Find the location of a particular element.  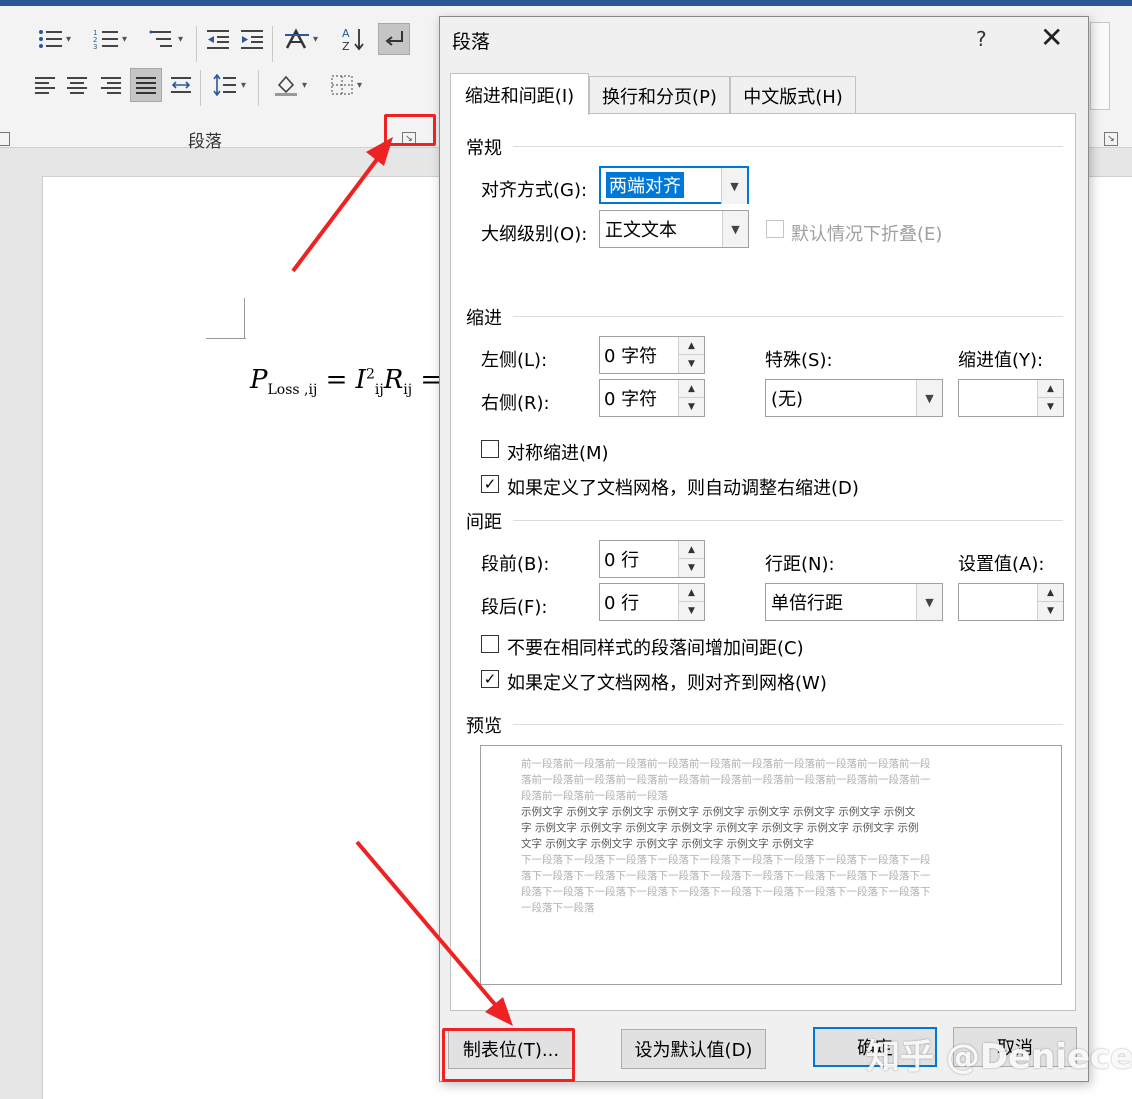

tab-indents-spacing: 缩进和间距(I) is located at coordinates (519, 94).